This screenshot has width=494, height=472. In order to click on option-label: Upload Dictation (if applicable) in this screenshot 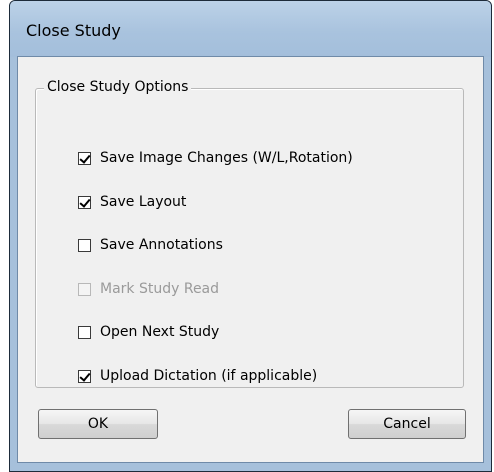, I will do `click(209, 376)`.